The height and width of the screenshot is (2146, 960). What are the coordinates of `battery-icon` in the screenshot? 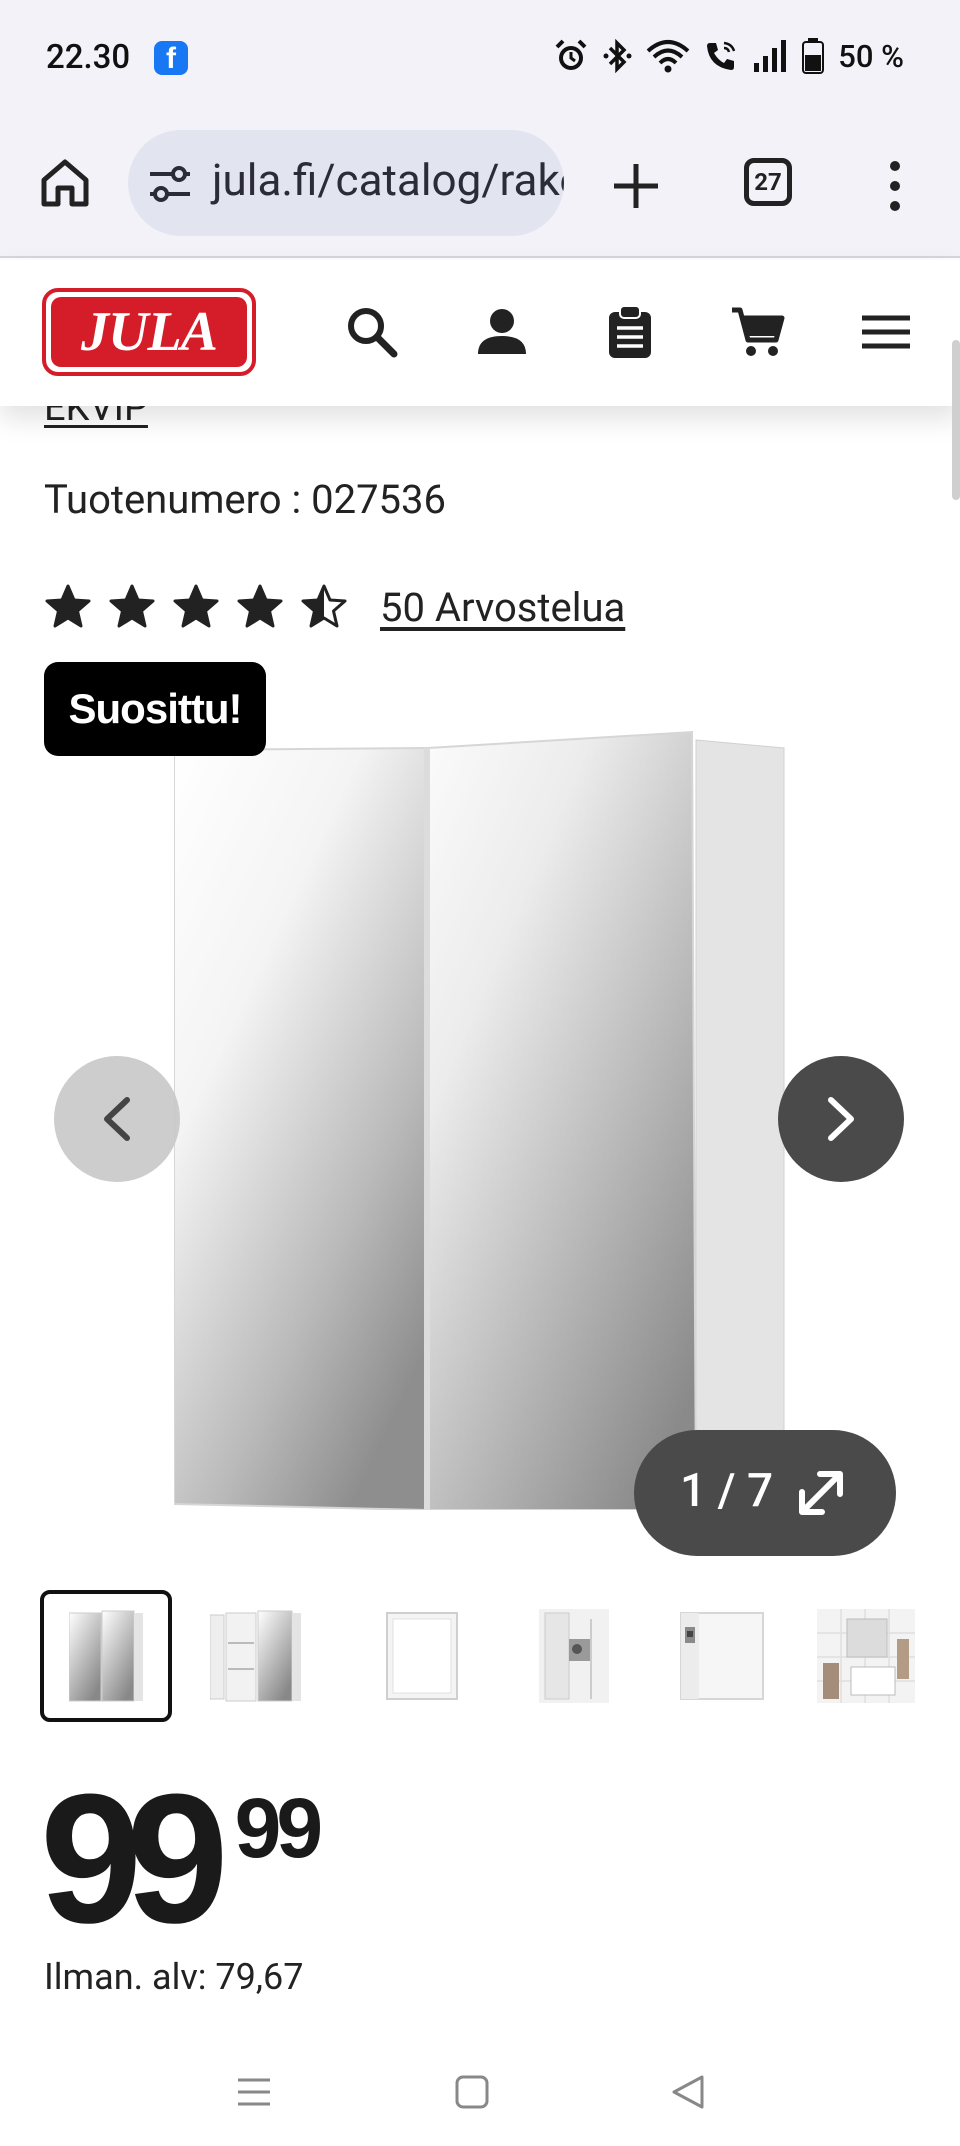 It's located at (813, 56).